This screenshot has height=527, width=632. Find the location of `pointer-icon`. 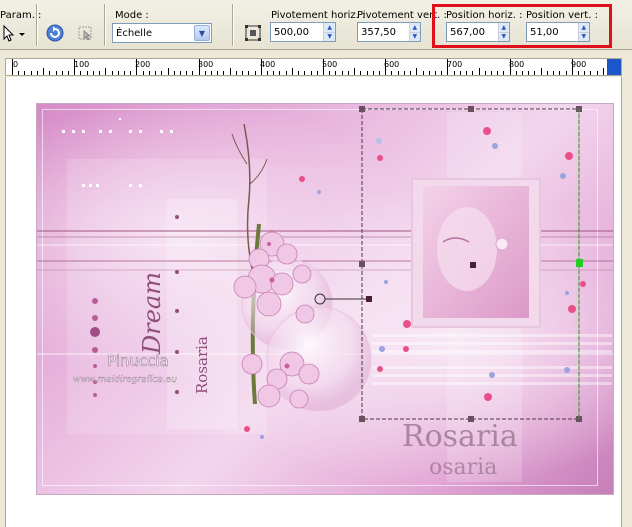

pointer-icon is located at coordinates (14, 33).